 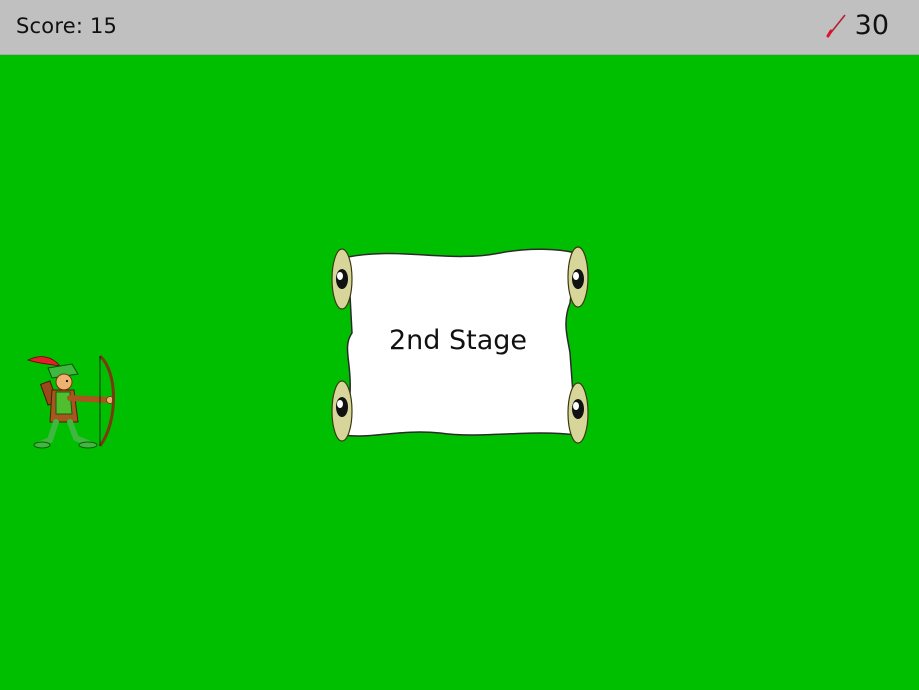 I want to click on arrow-icon, so click(x=836, y=25).